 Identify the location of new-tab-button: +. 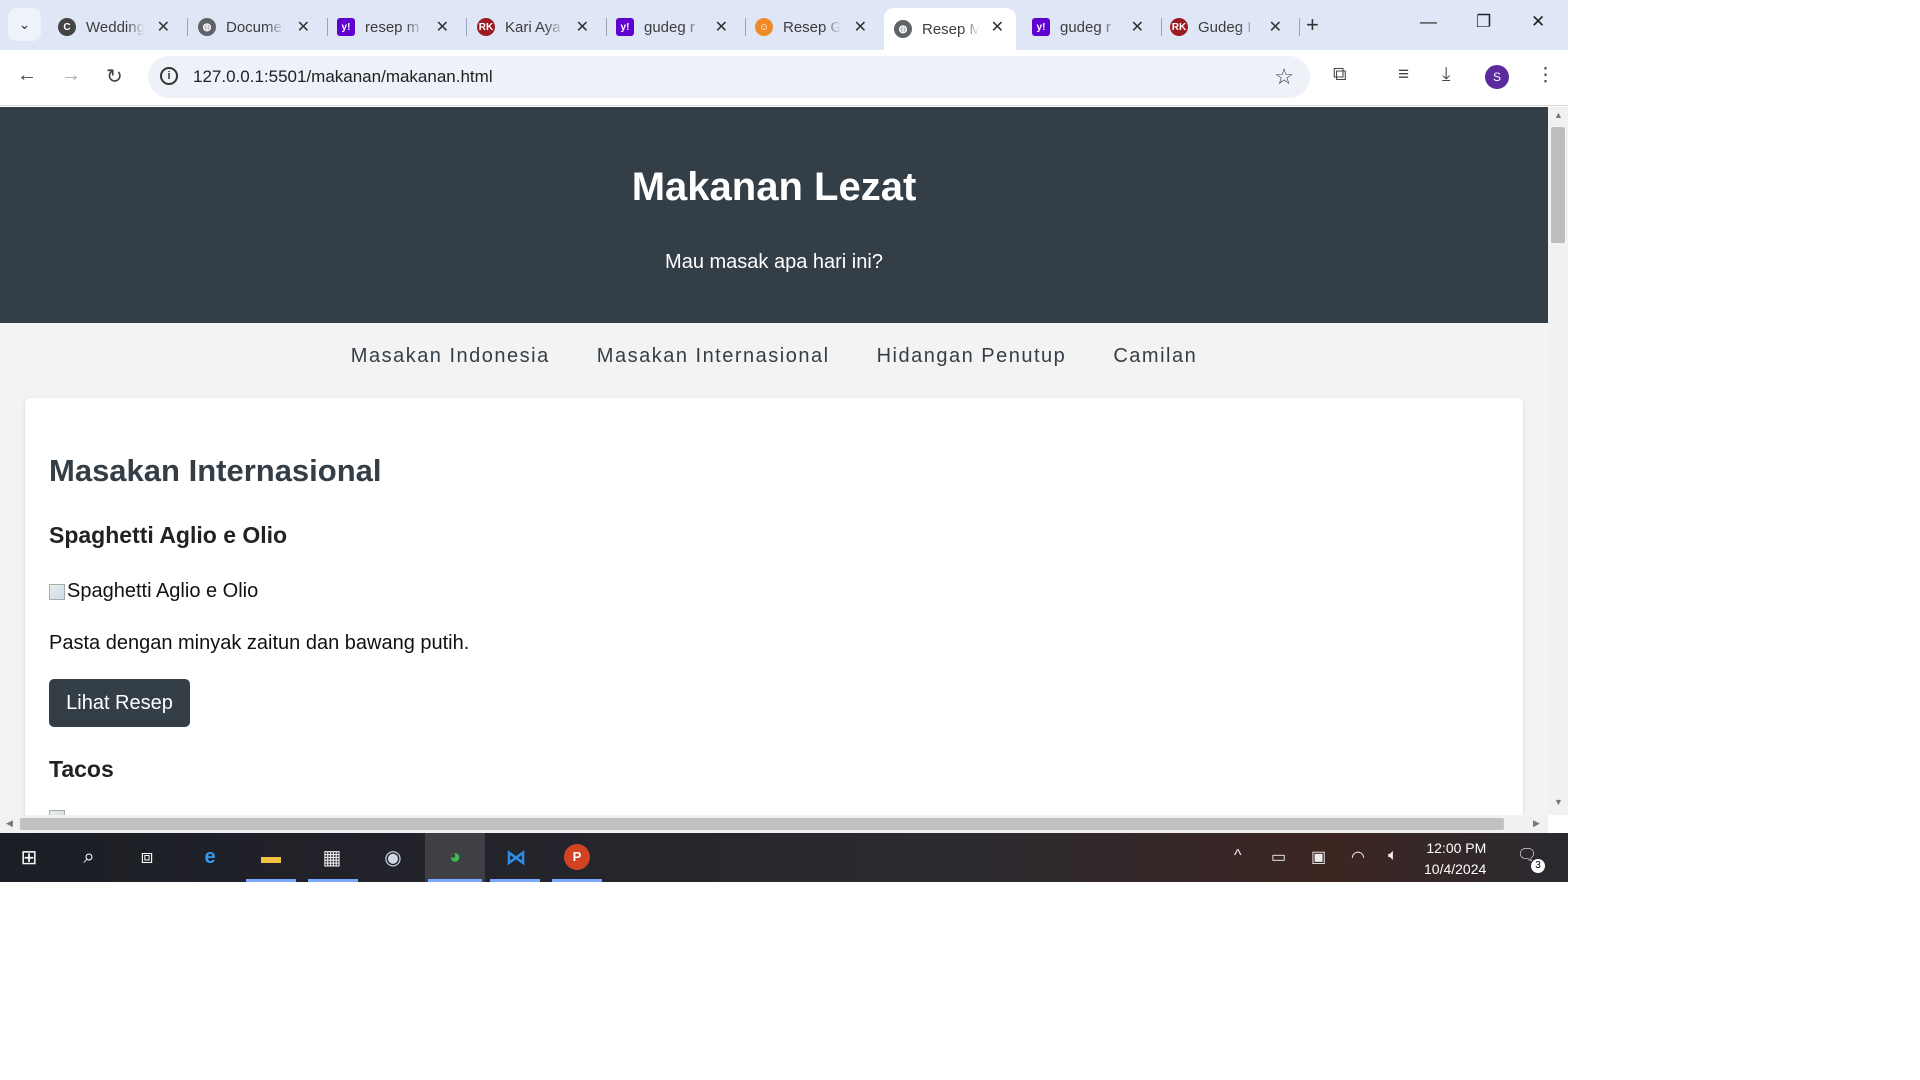
(1312, 25).